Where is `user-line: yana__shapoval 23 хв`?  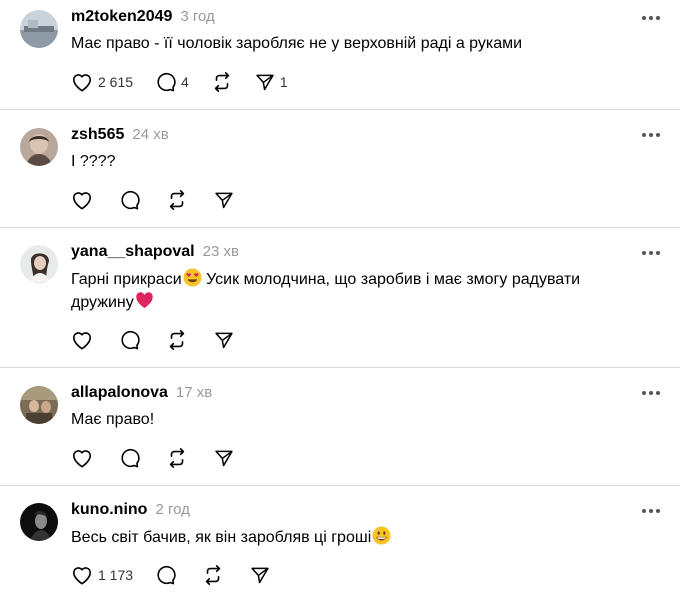
user-line: yana__shapoval 23 хв is located at coordinates (155, 252).